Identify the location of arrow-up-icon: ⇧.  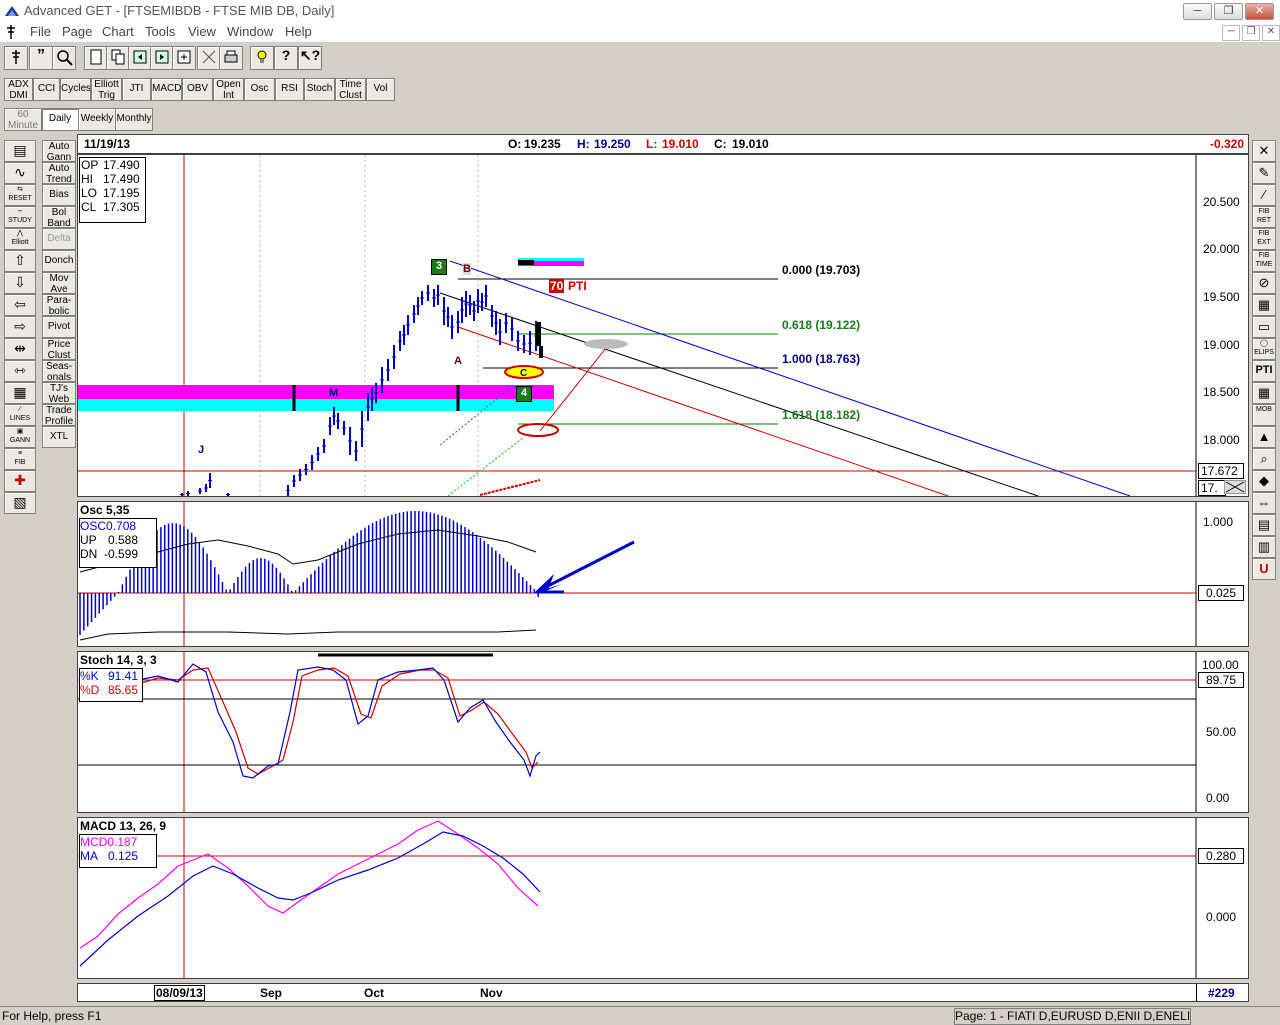
(20, 261).